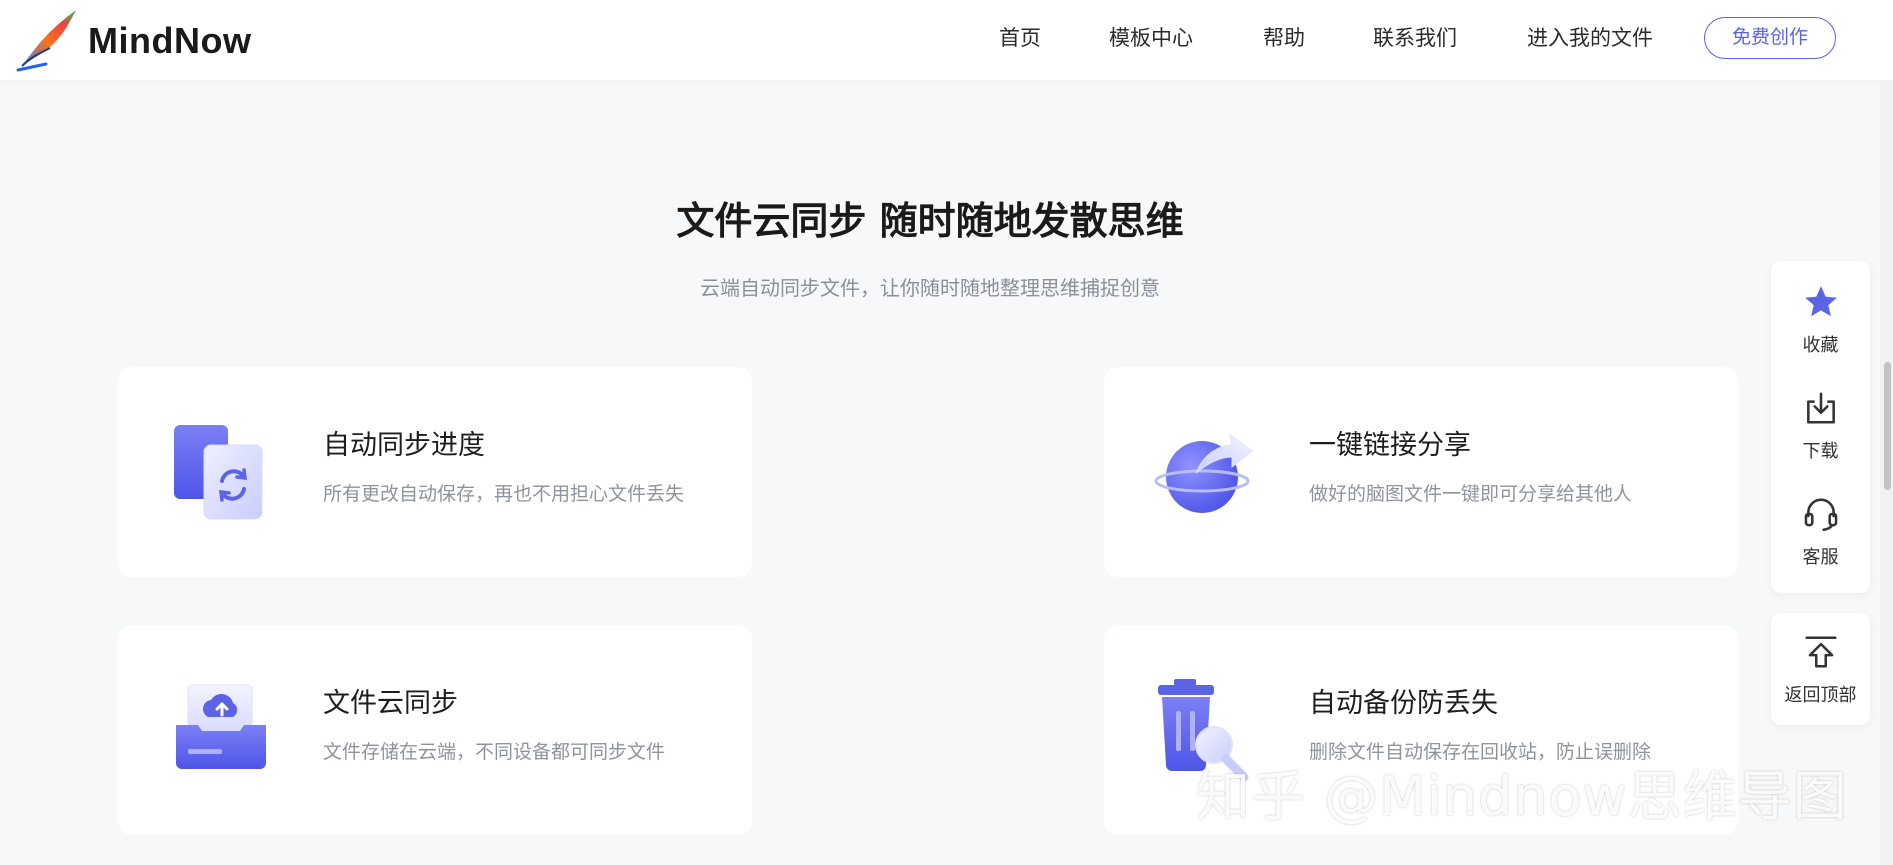 Image resolution: width=1893 pixels, height=865 pixels. What do you see at coordinates (1522, 796) in the screenshot?
I see `watermark-text: 知乎 @Mindnow思维导图` at bounding box center [1522, 796].